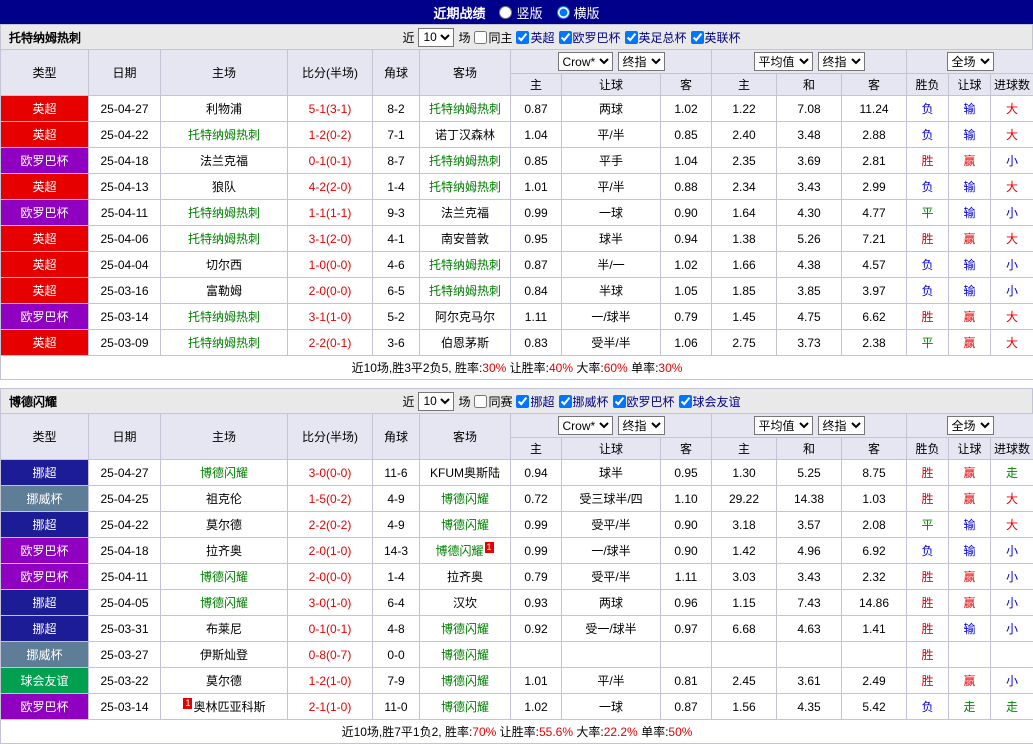 The width and height of the screenshot is (1033, 744). I want to click on result-goals: 走, so click(1012, 473).